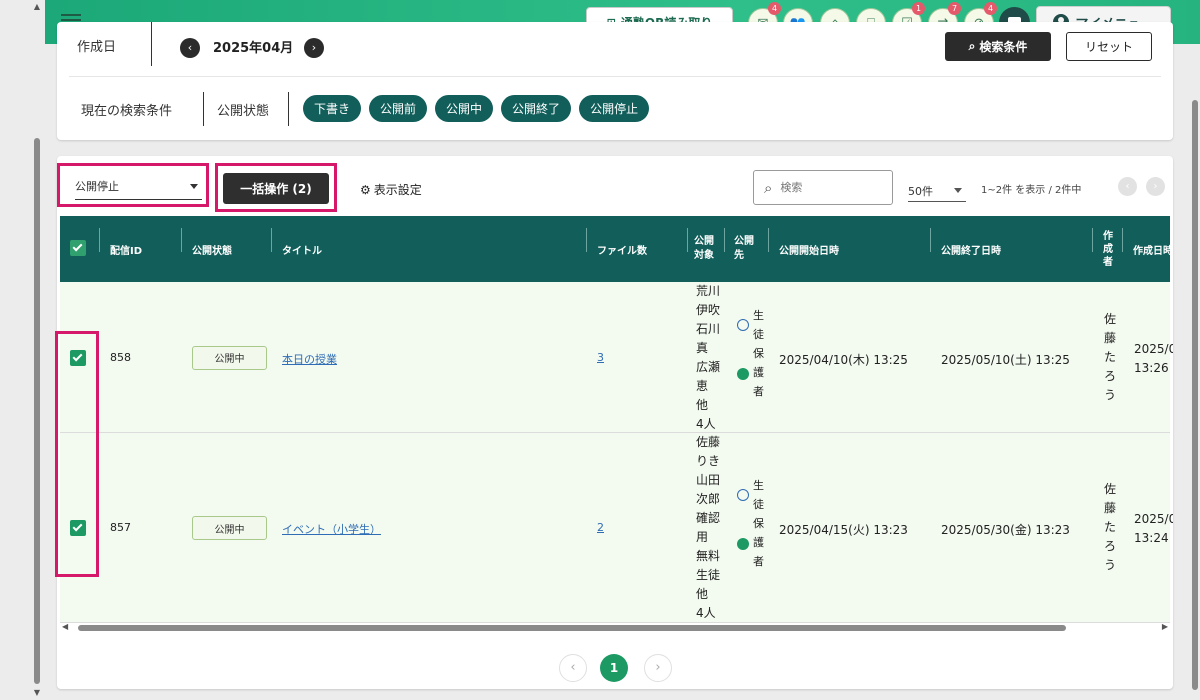 The height and width of the screenshot is (700, 1200). What do you see at coordinates (398, 108) in the screenshot?
I see `chip-before-publish: 公開前` at bounding box center [398, 108].